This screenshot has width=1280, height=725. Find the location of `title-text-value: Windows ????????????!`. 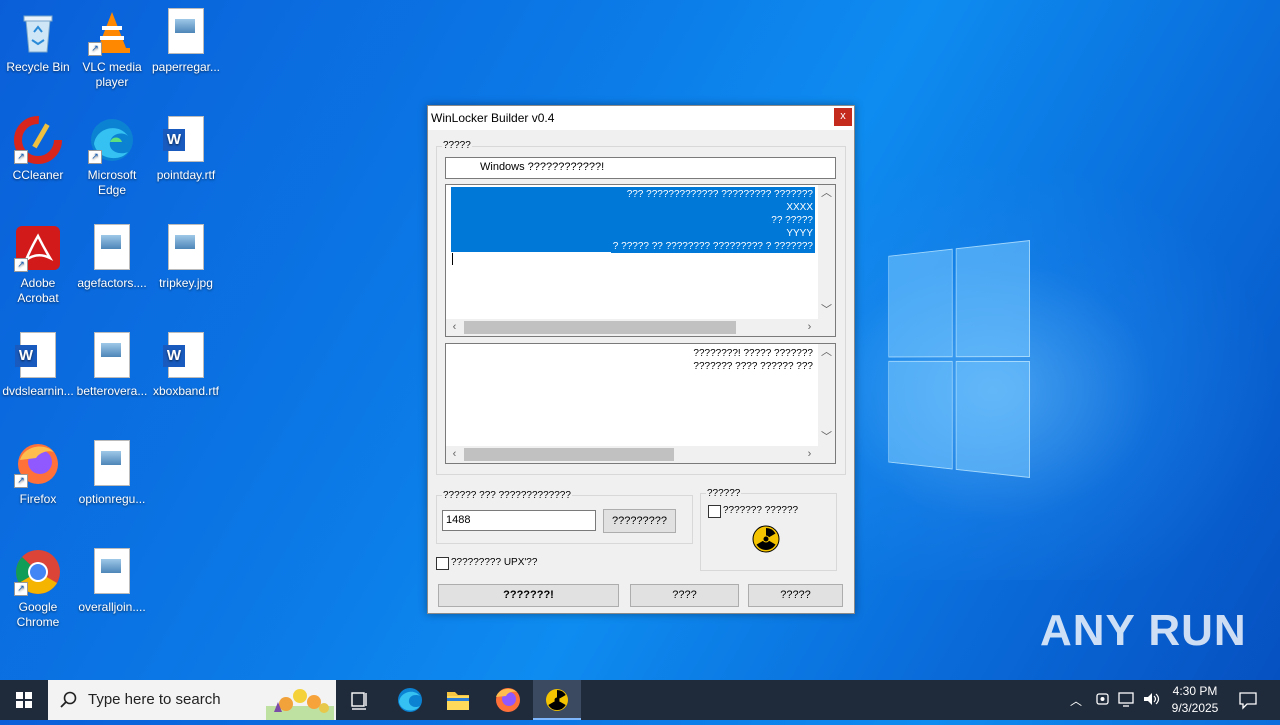

title-text-value: Windows ????????????! is located at coordinates (542, 167).